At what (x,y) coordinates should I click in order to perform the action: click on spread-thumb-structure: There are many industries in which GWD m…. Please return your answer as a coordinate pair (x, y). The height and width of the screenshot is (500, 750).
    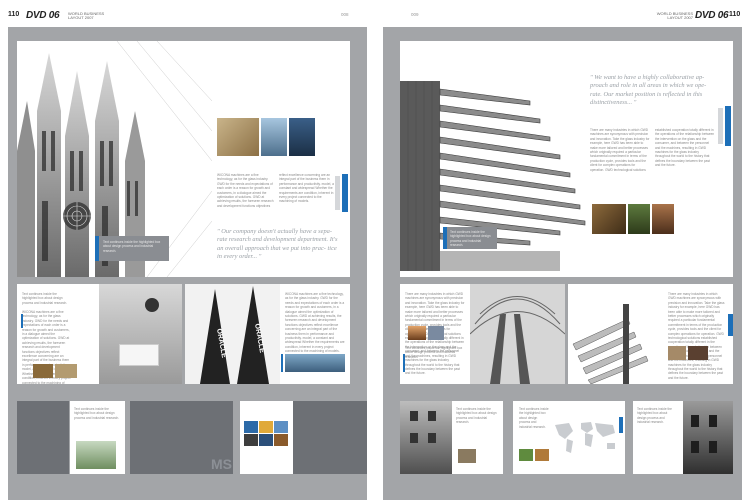
    Looking at the image, I should click on (482, 334).